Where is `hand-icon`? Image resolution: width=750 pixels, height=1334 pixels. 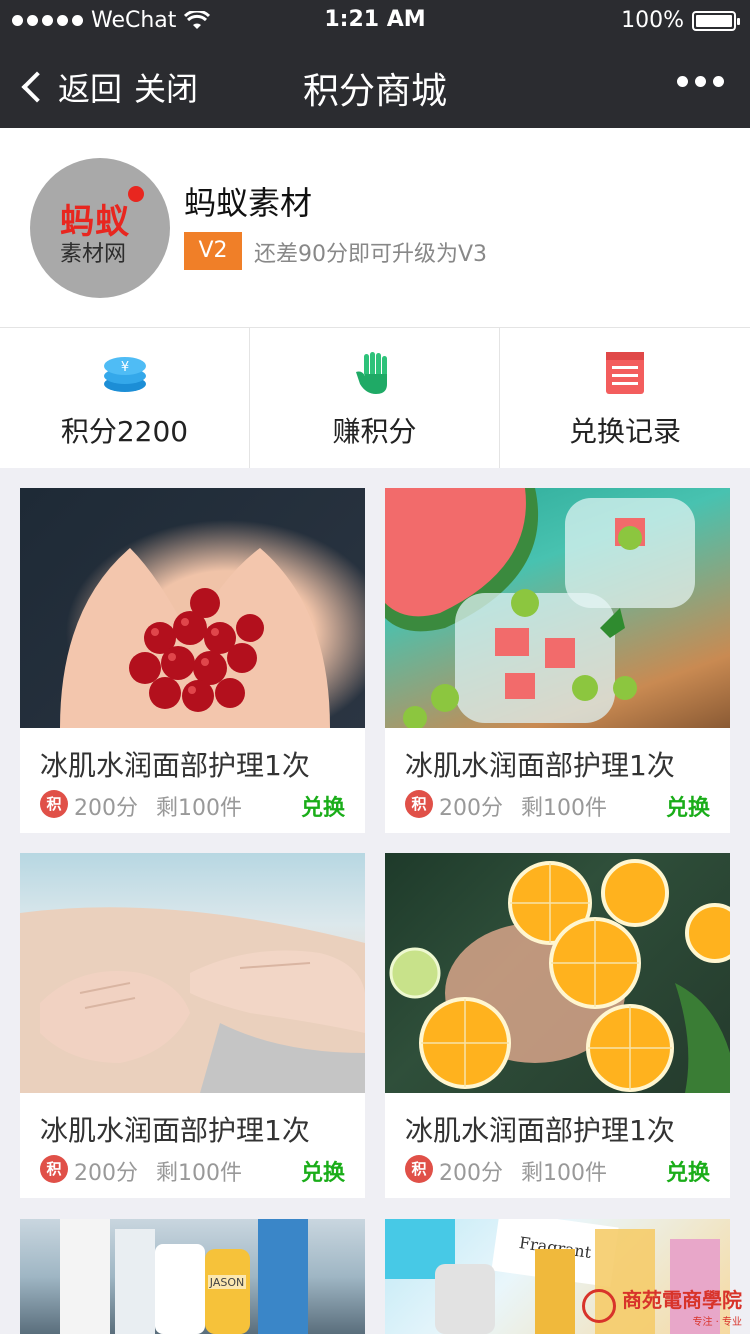 hand-icon is located at coordinates (371, 373).